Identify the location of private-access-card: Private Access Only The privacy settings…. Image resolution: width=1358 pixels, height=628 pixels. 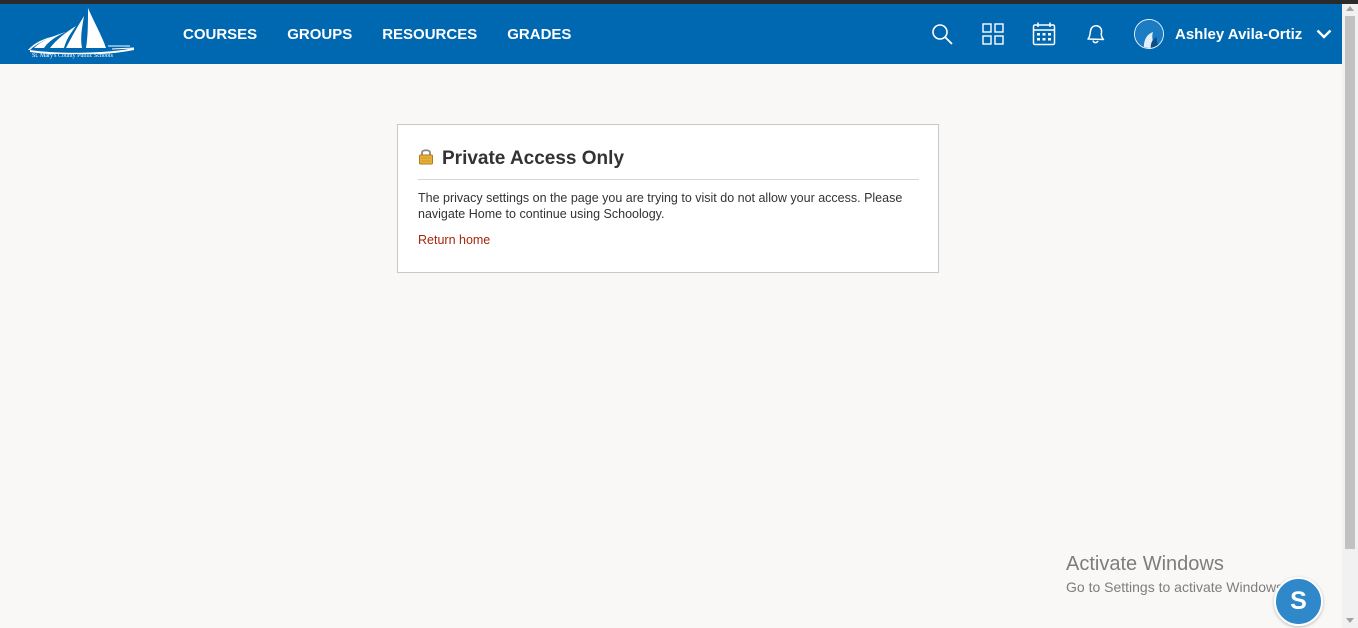
(668, 198).